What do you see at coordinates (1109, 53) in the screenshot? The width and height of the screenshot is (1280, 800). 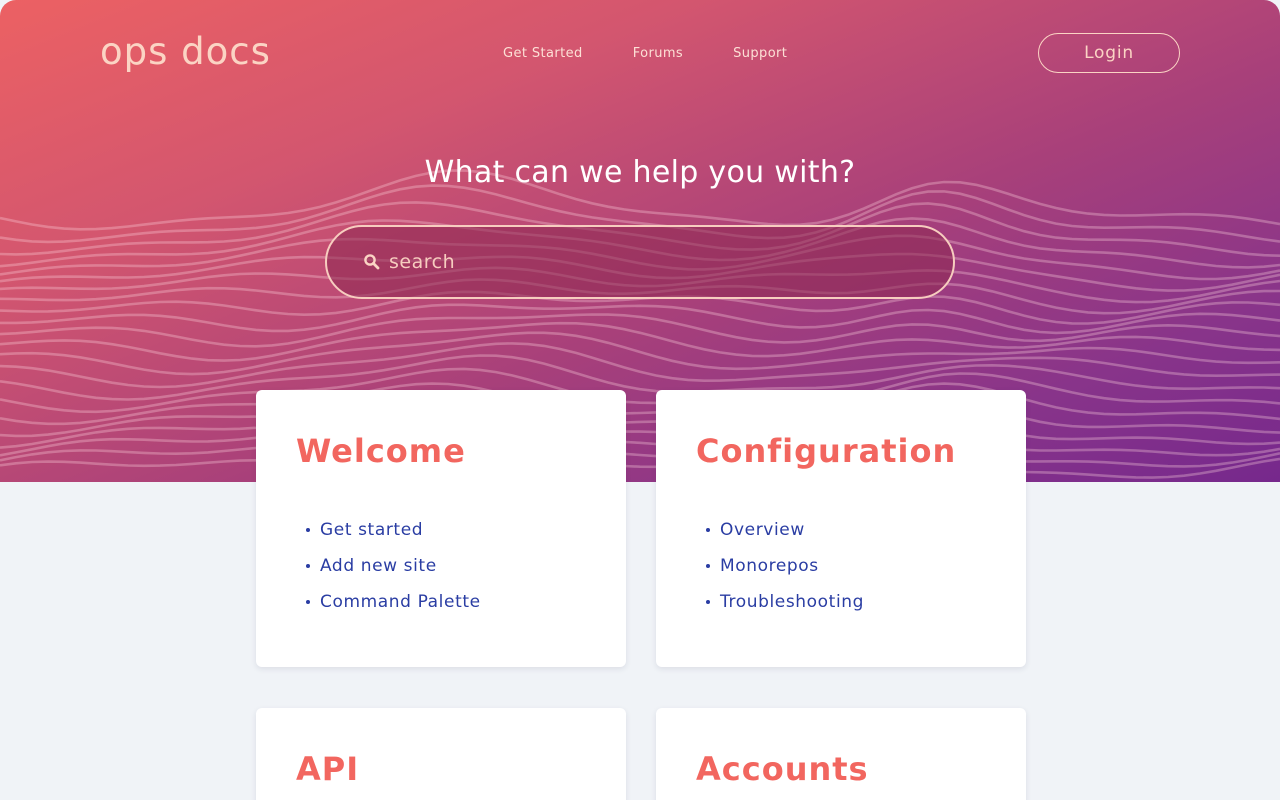 I see `login-button: Login` at bounding box center [1109, 53].